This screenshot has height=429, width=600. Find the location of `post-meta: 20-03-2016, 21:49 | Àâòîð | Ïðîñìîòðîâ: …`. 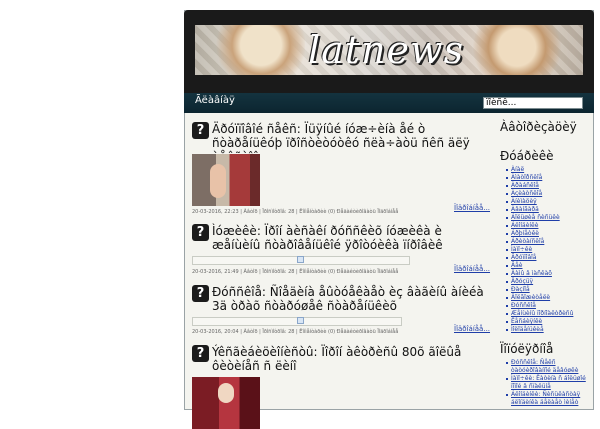

post-meta: 20-03-2016, 21:49 | Àâòîð | Ïðîñìîòðîâ: … is located at coordinates (295, 272).